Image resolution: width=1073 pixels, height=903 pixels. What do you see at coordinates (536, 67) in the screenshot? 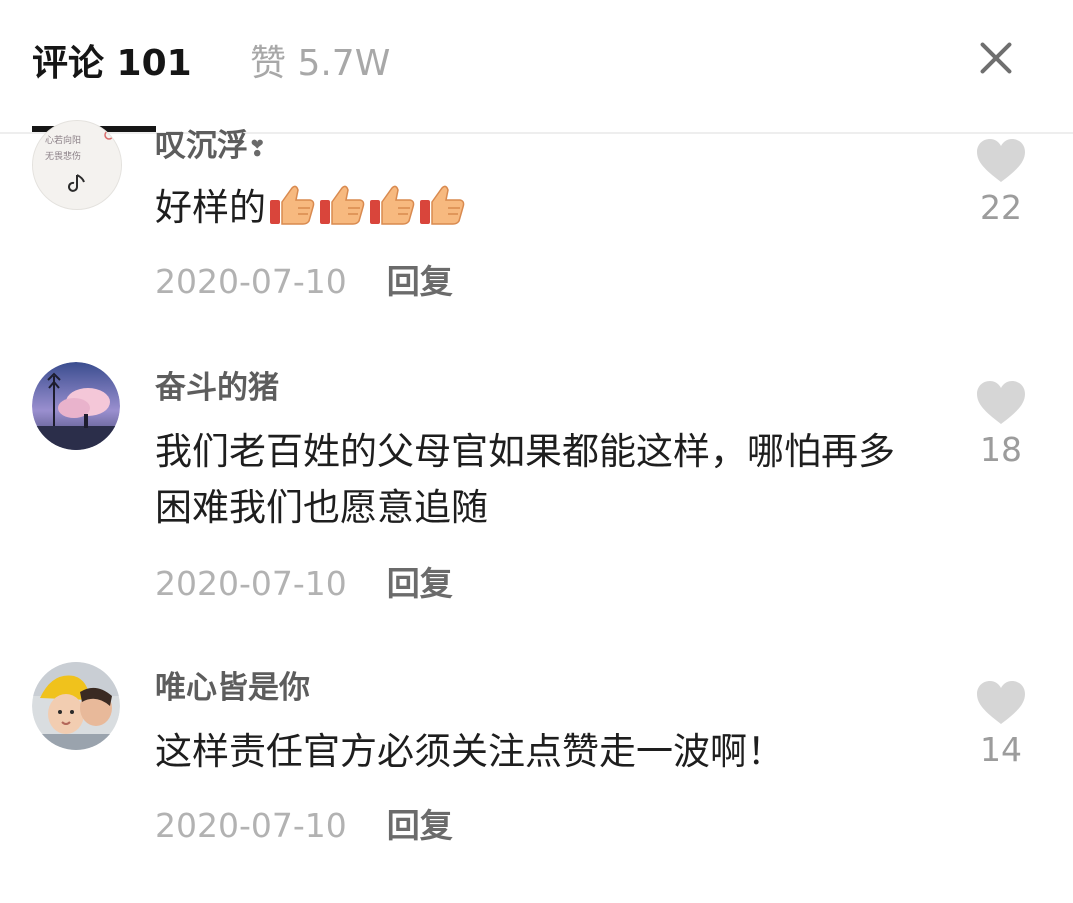
I see `comment-tab-bar: 评论 101 赞 5.7W` at bounding box center [536, 67].